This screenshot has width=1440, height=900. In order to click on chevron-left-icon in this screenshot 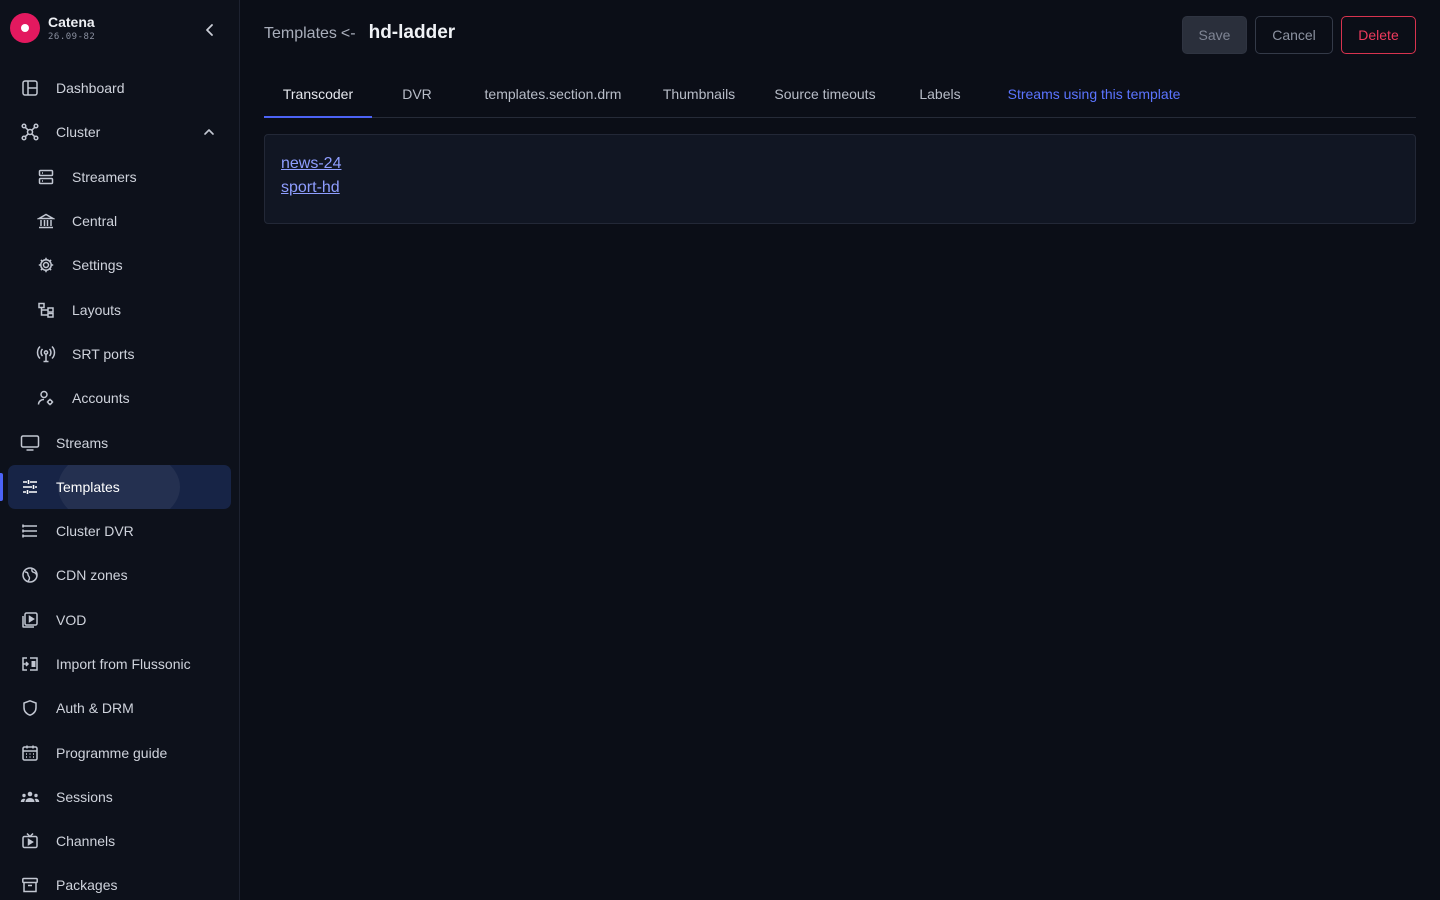, I will do `click(209, 30)`.